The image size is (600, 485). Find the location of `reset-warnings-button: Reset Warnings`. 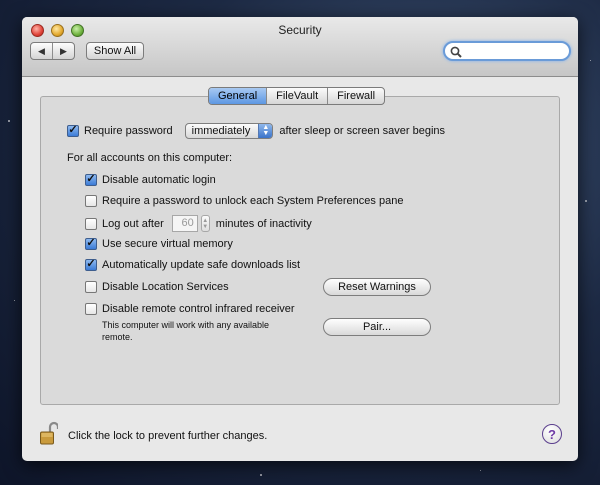

reset-warnings-button: Reset Warnings is located at coordinates (377, 287).